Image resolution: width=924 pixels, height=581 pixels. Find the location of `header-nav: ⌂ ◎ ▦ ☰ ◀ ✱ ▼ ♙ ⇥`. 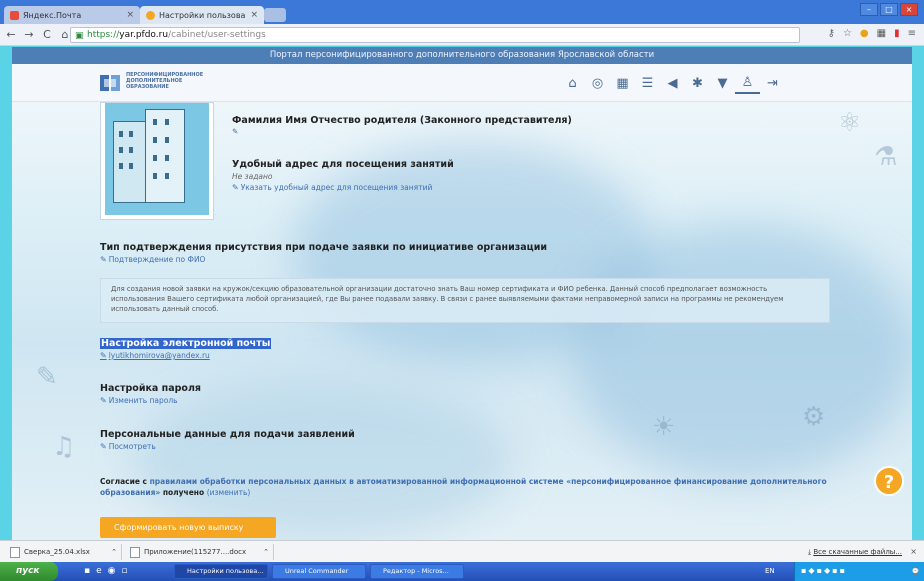

header-nav: ⌂ ◎ ▦ ☰ ◀ ✱ ▼ ♙ ⇥ is located at coordinates (672, 83).